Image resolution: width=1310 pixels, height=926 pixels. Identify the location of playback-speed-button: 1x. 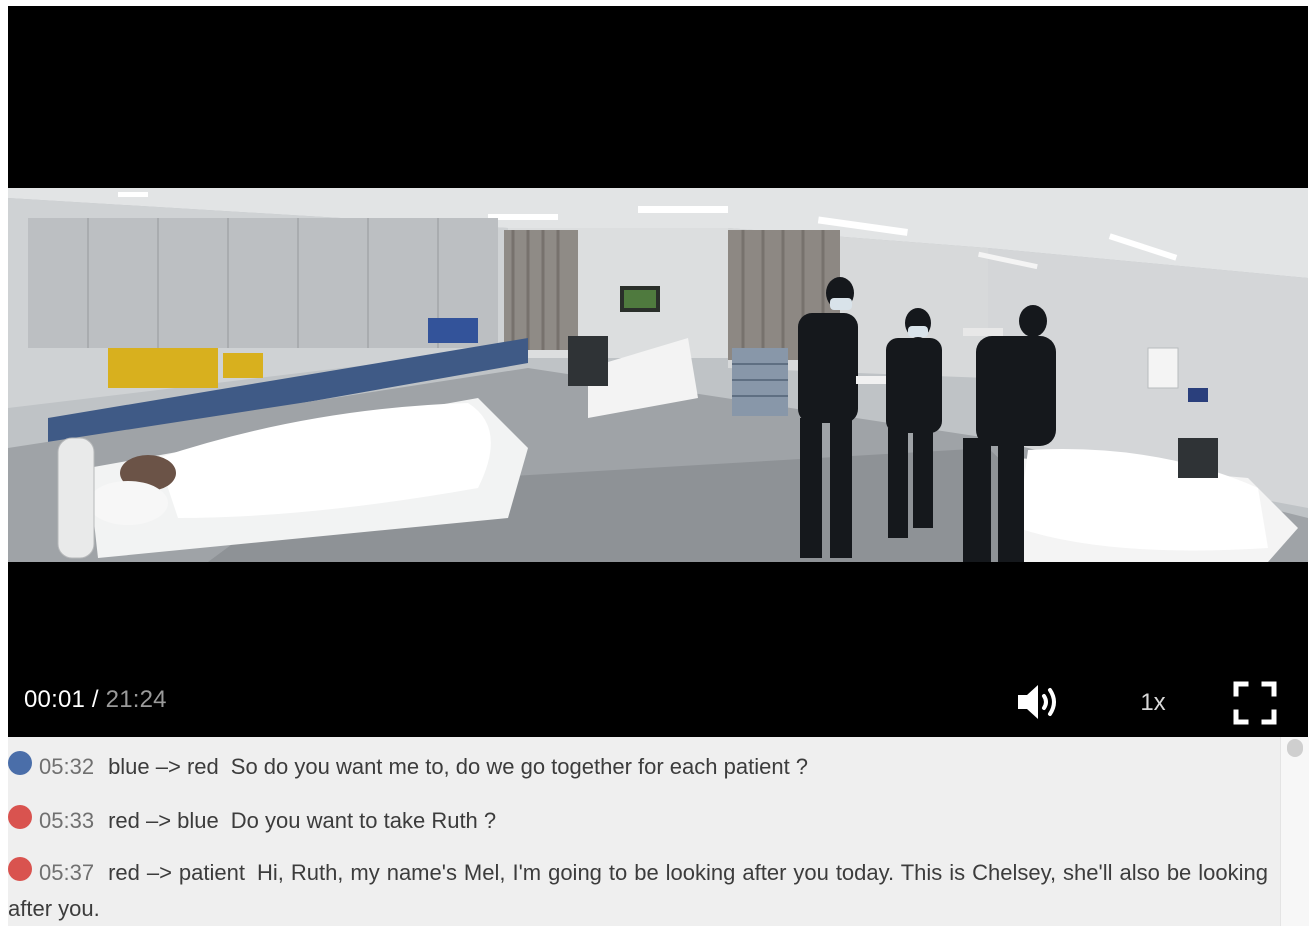
(1153, 703).